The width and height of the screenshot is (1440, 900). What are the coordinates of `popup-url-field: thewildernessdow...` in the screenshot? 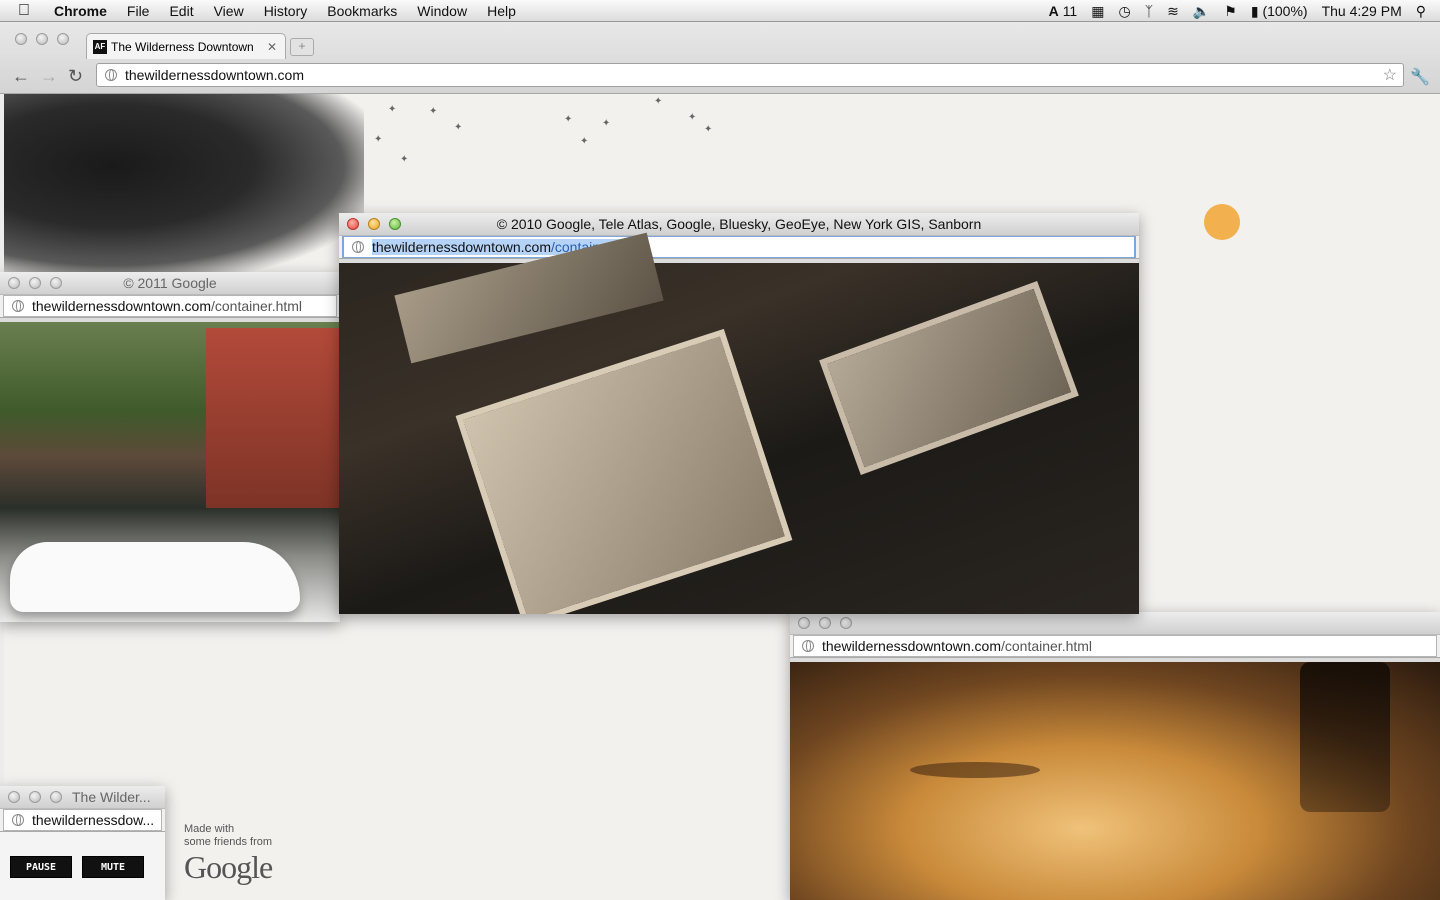 It's located at (82, 820).